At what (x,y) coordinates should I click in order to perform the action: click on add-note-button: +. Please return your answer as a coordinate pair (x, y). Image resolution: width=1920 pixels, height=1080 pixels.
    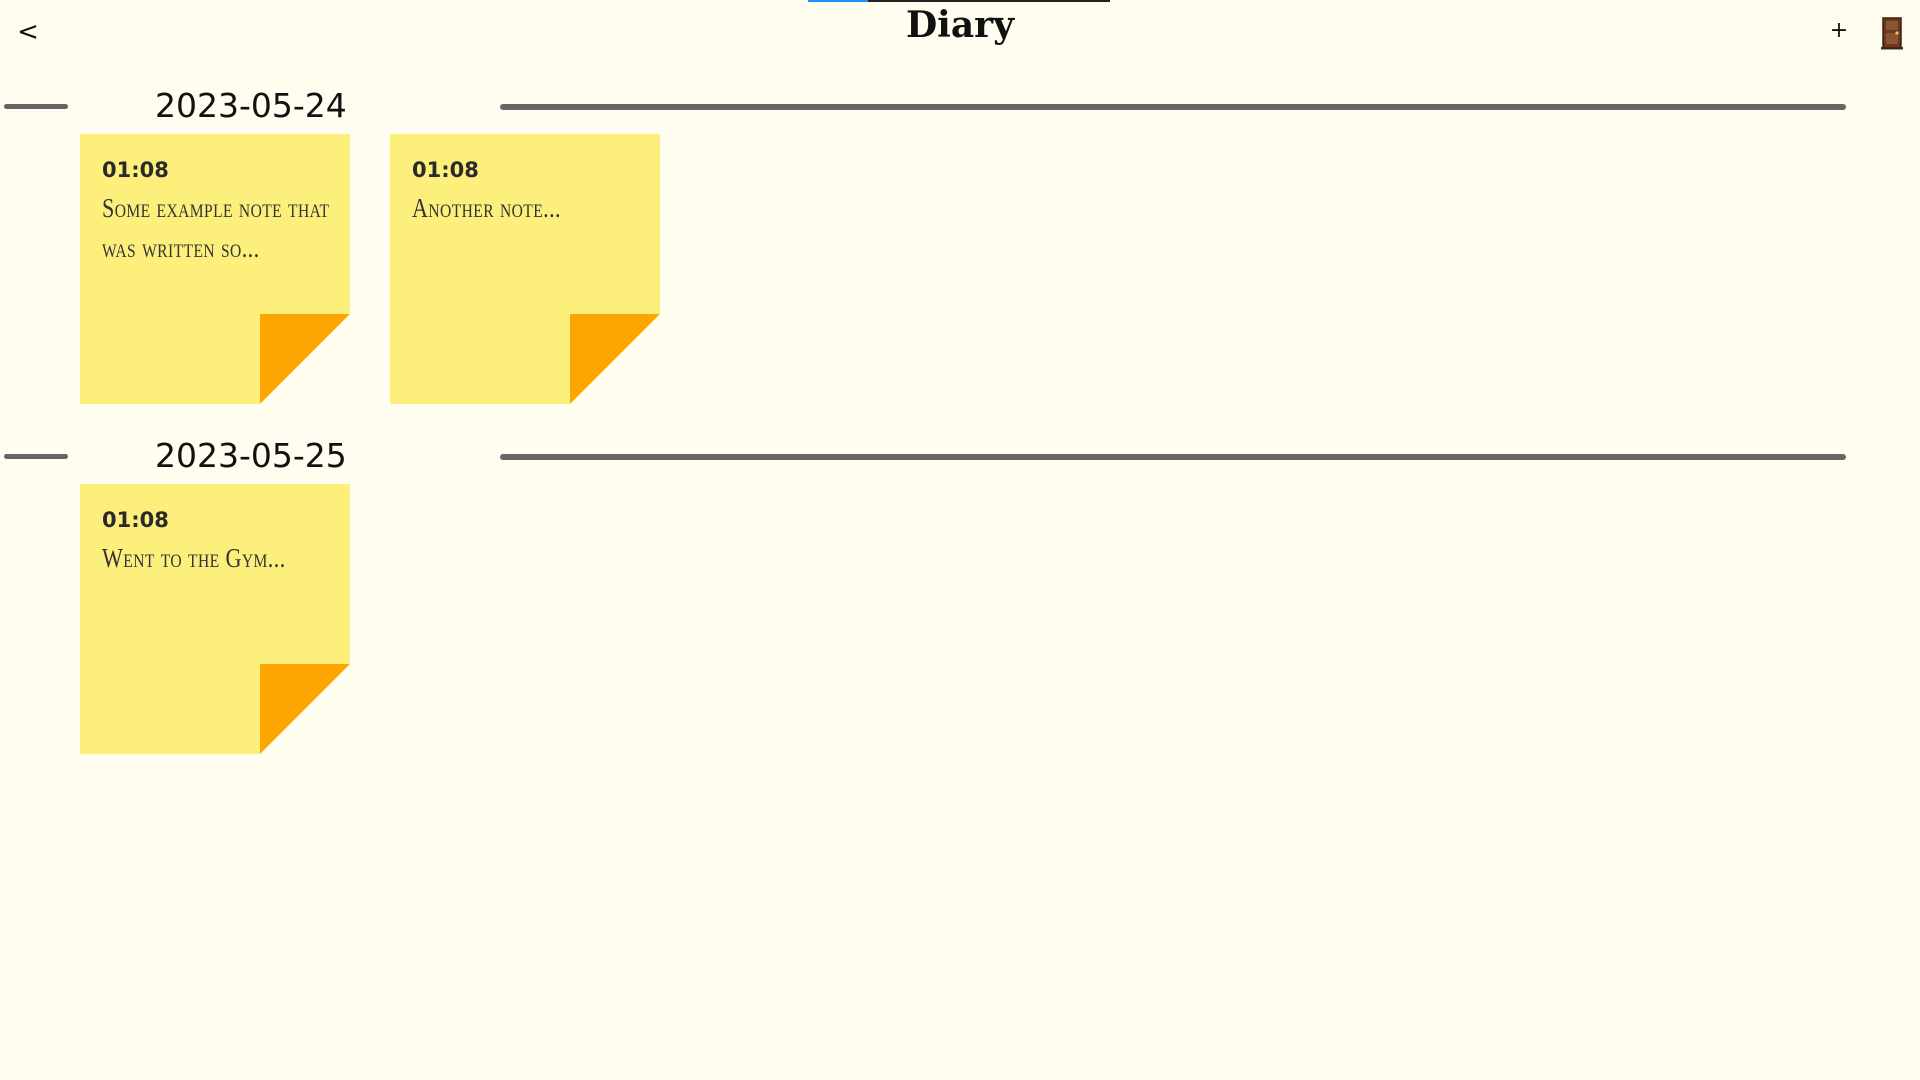
    Looking at the image, I should click on (1839, 31).